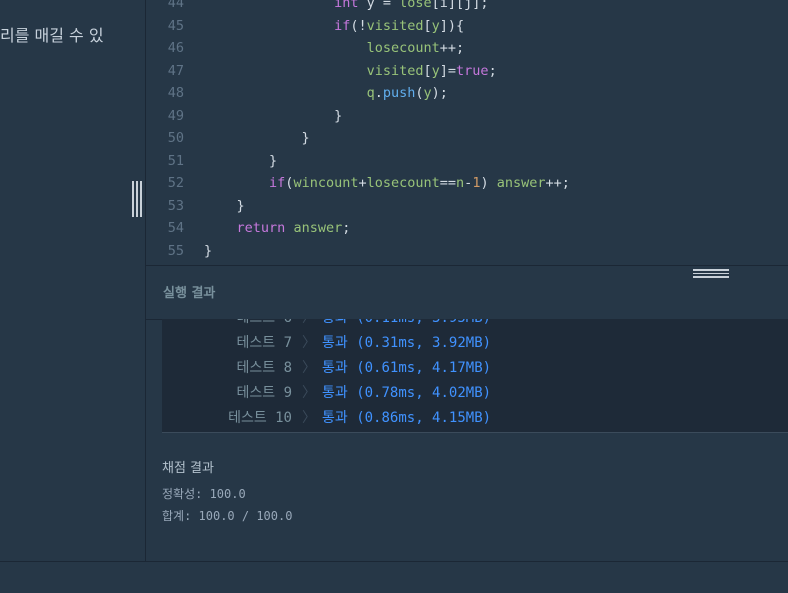 This screenshot has height=593, width=788. What do you see at coordinates (406, 325) in the screenshot?
I see `test-outcome: 통과 (0.11ms, 3.95MB)` at bounding box center [406, 325].